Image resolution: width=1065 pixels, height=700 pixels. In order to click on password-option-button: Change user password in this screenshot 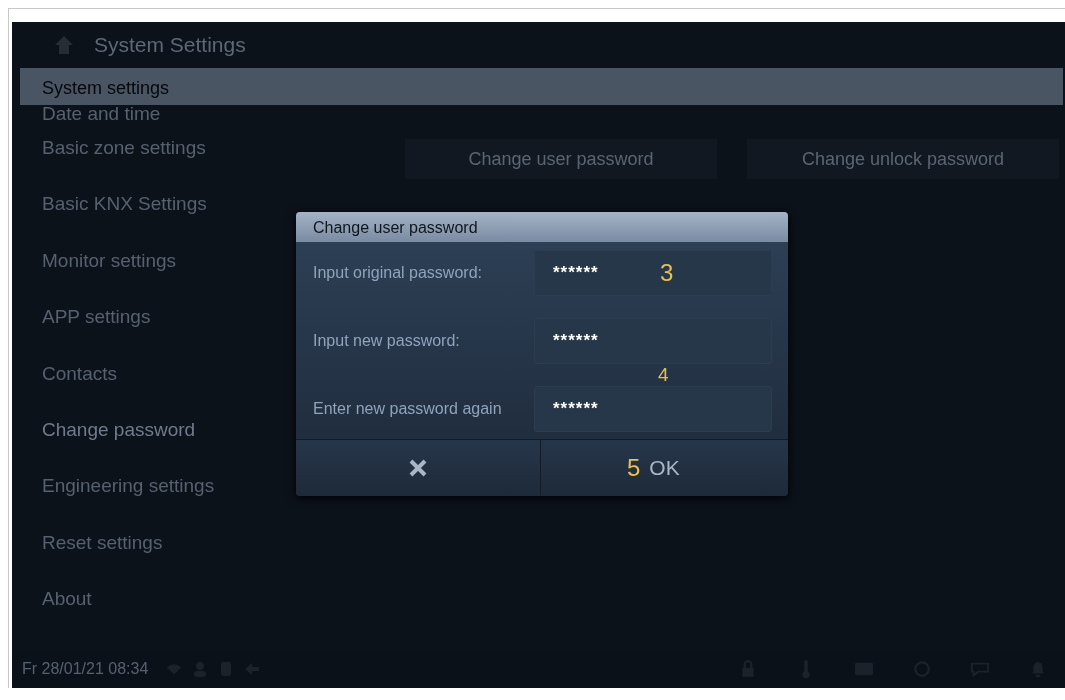, I will do `click(561, 159)`.